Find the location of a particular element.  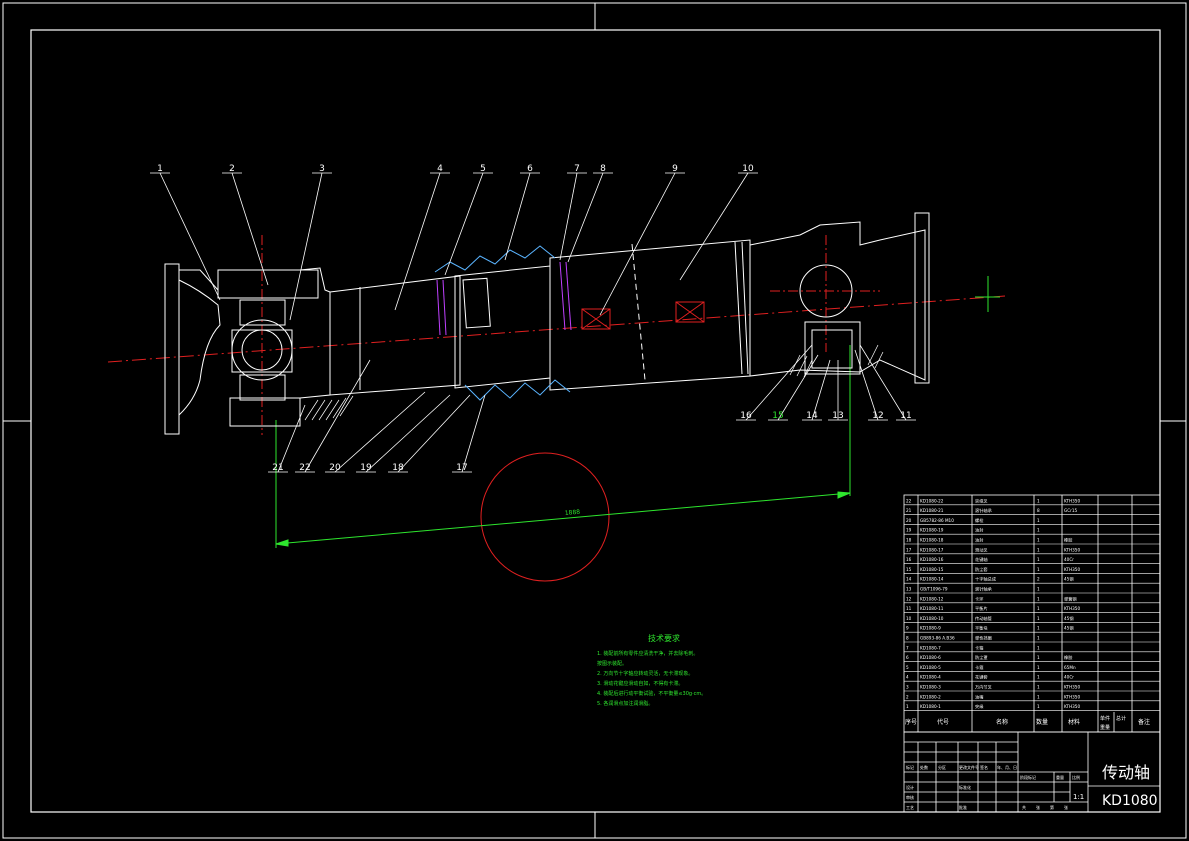

bom-header-qty: 数量 is located at coordinates (1042, 722).